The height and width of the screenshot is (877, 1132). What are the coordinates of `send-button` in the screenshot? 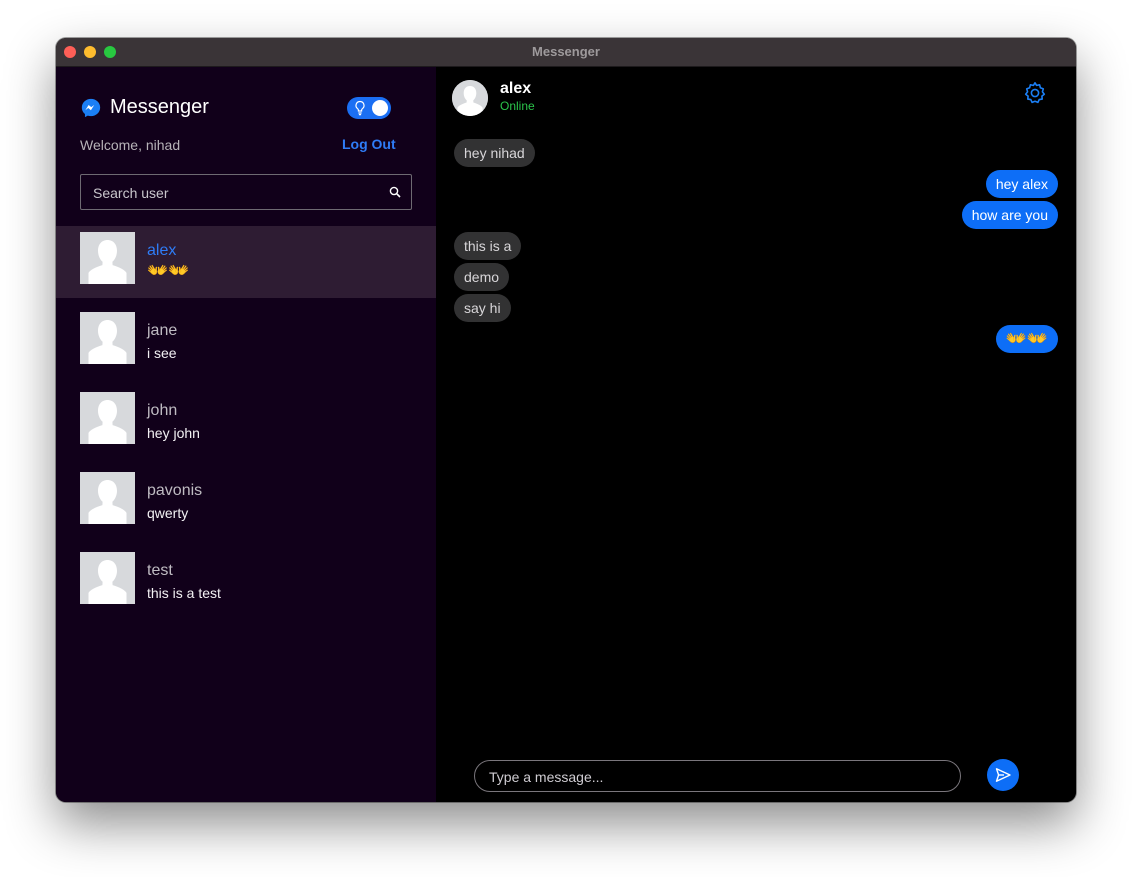 It's located at (1003, 775).